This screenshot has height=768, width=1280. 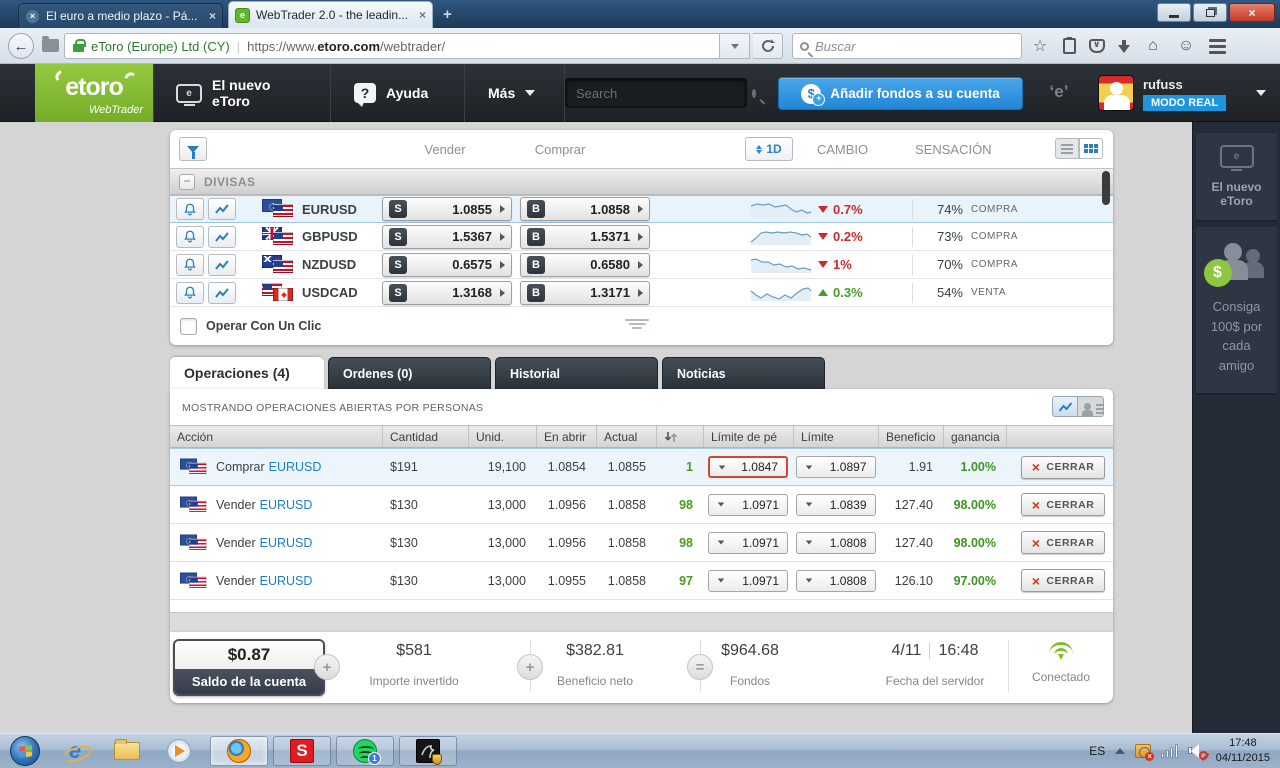 What do you see at coordinates (1120, 751) in the screenshot?
I see `hidden-icons-arrow` at bounding box center [1120, 751].